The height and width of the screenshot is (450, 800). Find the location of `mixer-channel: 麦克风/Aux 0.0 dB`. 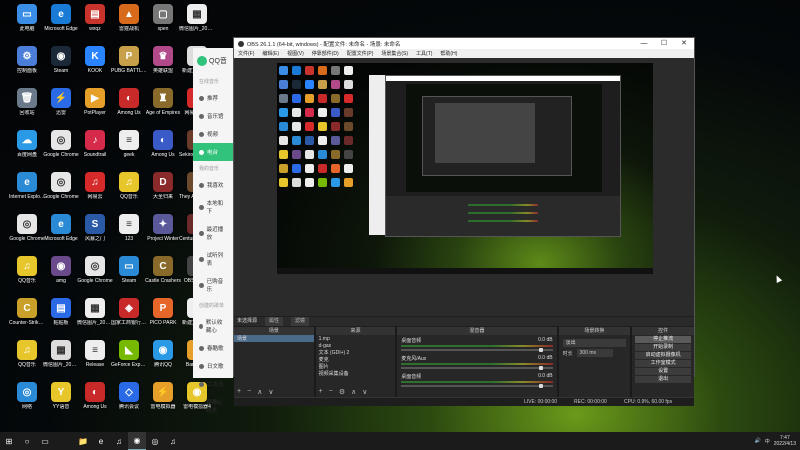

mixer-channel: 麦克风/Aux 0.0 dB is located at coordinates (476, 362).